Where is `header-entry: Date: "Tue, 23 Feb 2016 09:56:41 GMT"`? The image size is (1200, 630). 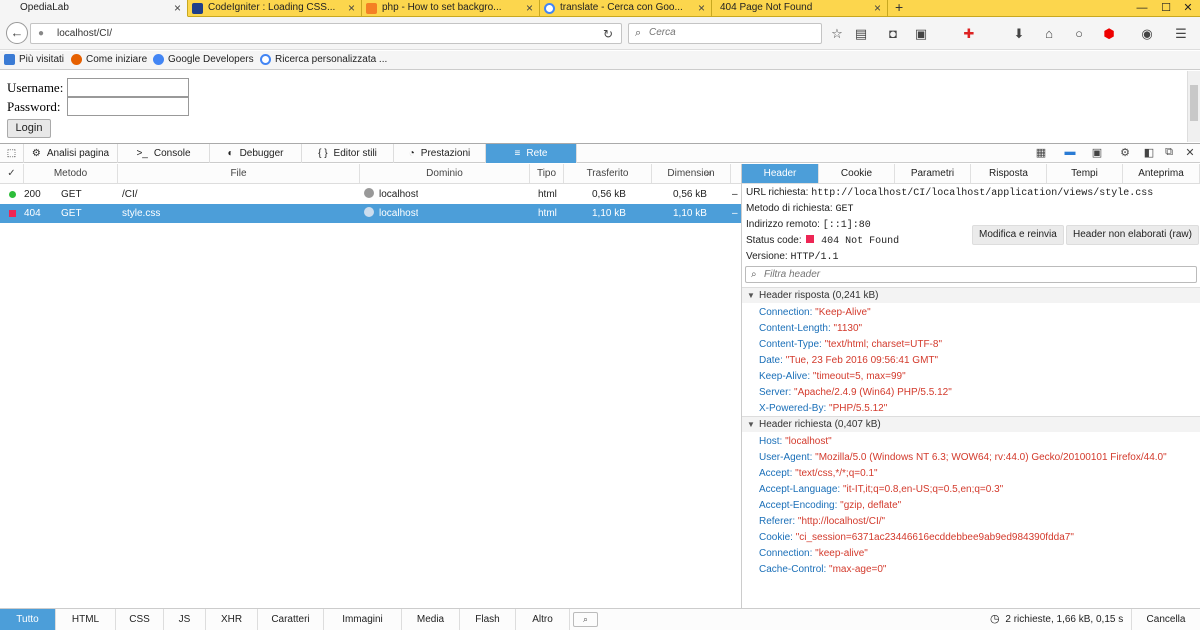 header-entry: Date: "Tue, 23 Feb 2016 09:56:41 GMT" is located at coordinates (849, 360).